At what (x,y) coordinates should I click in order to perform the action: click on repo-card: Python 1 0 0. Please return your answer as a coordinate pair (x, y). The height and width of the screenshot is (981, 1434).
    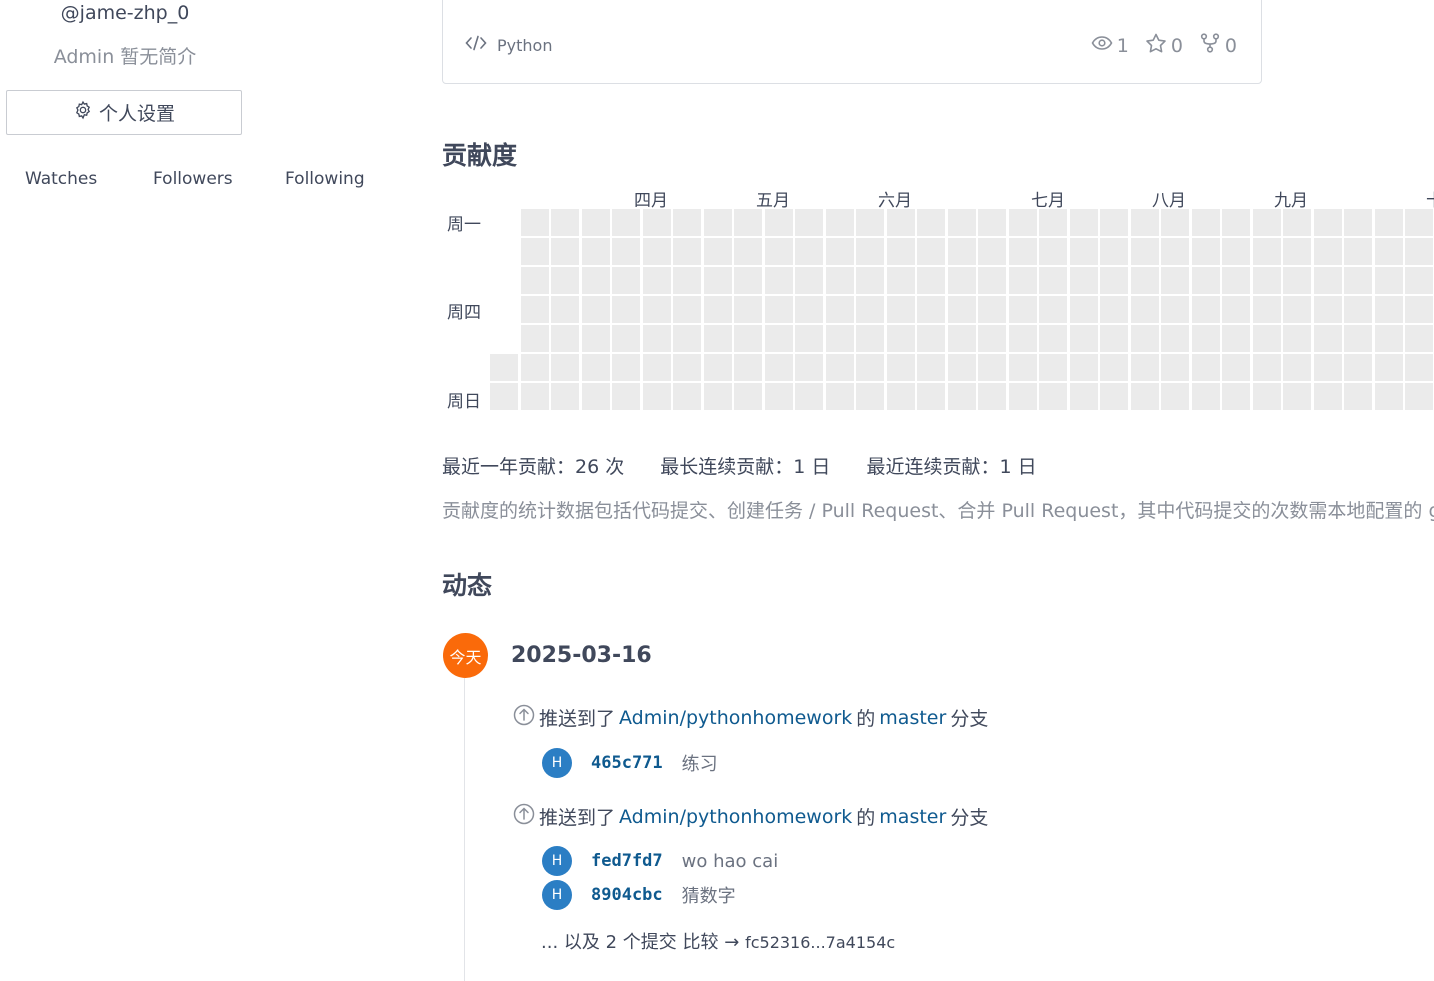
    Looking at the image, I should click on (852, 42).